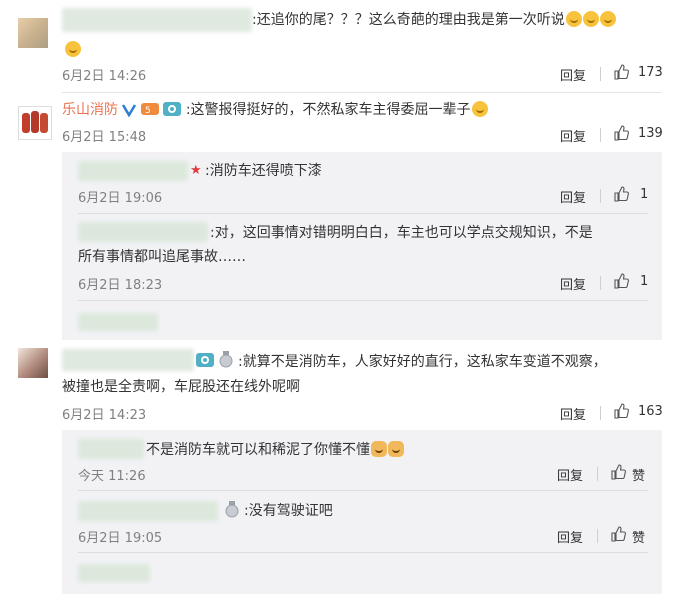  What do you see at coordinates (401, 233) in the screenshot?
I see `reply-text: :对，这回事情对错明明白白，车主也可以学点交规知识，不是` at bounding box center [401, 233].